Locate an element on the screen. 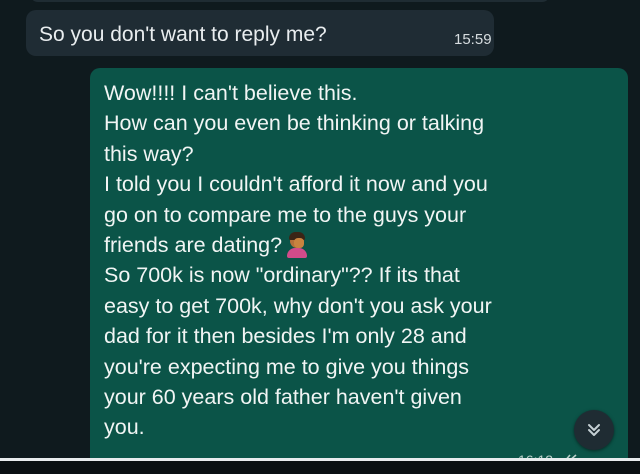 The width and height of the screenshot is (640, 474). bottom-divider is located at coordinates (320, 459).